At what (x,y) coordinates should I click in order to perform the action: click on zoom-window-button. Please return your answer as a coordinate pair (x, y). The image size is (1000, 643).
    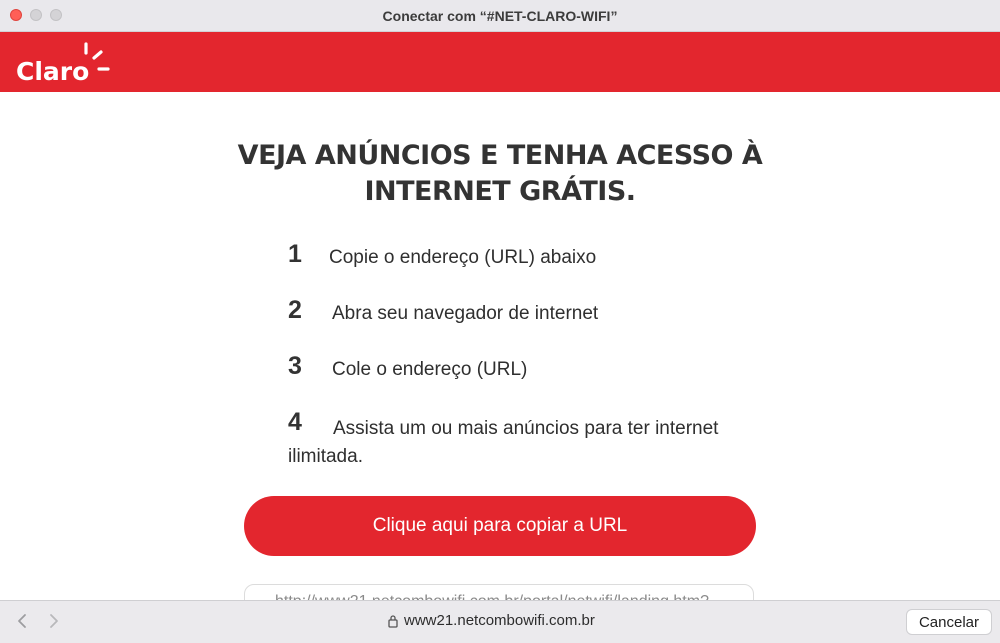
    Looking at the image, I should click on (56, 15).